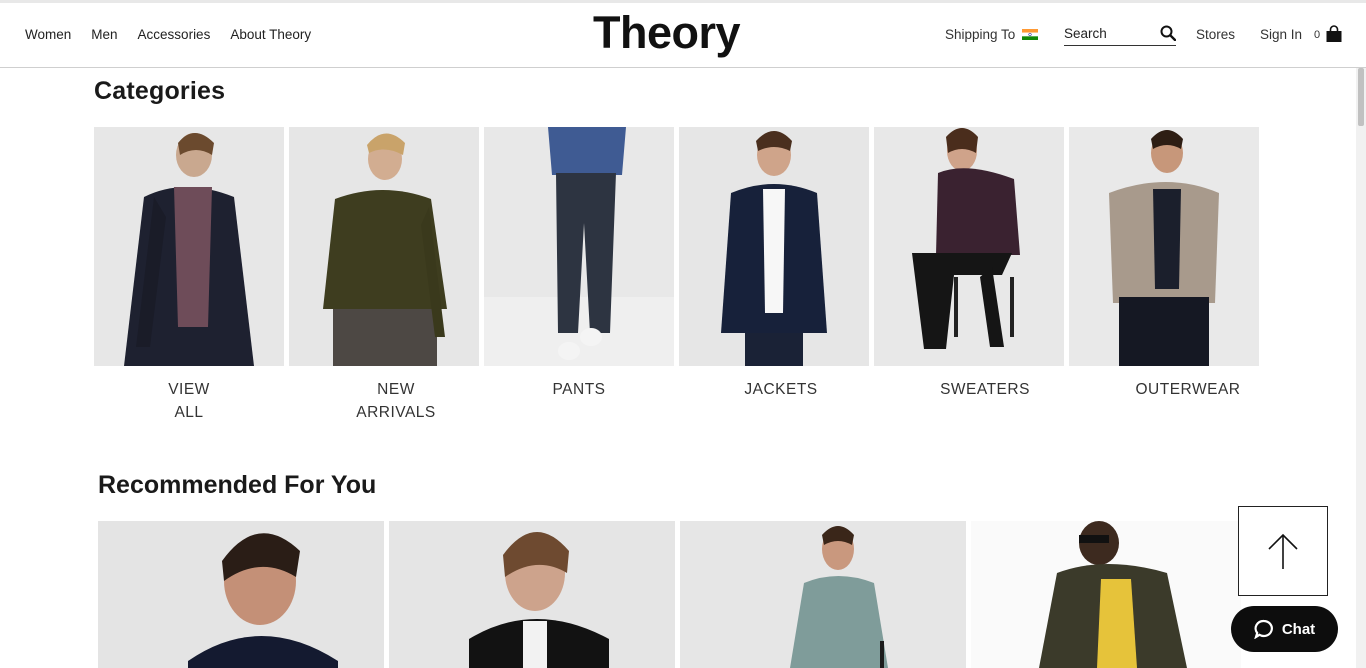 This screenshot has width=1366, height=668. I want to click on arrow-up-icon, so click(1283, 551).